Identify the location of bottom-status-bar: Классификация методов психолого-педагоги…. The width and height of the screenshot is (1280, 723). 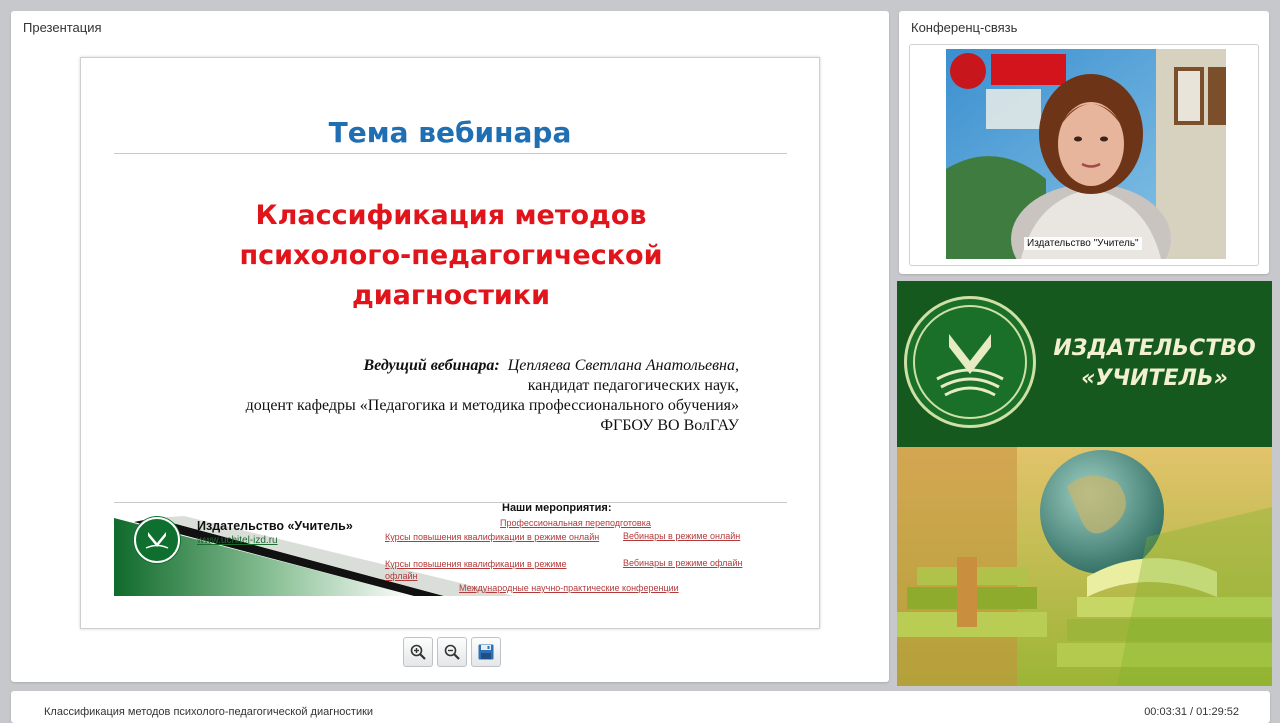
(640, 707).